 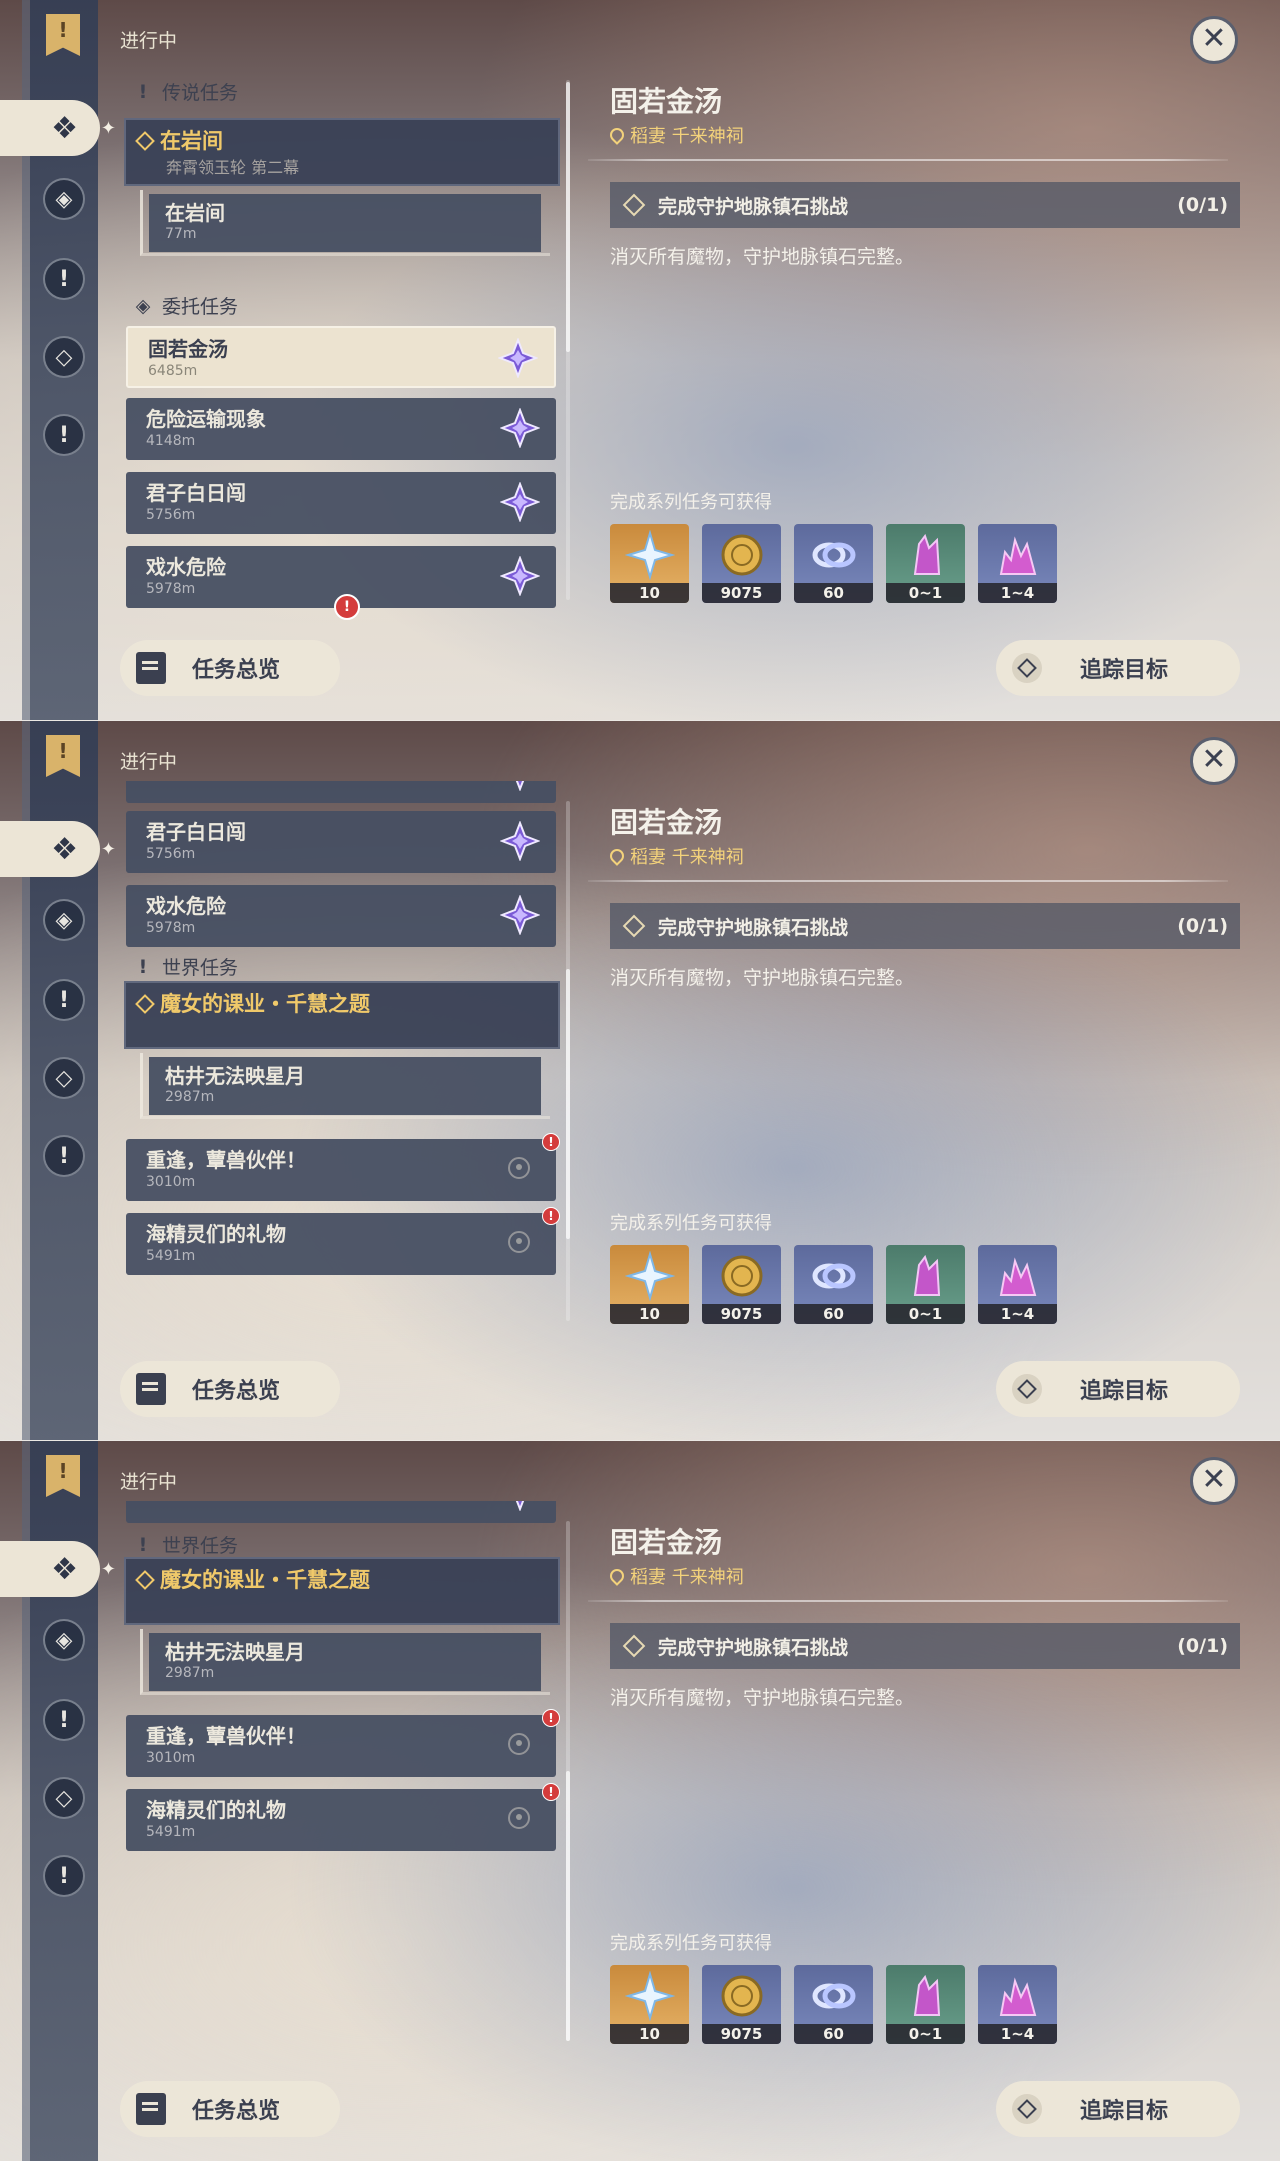 What do you see at coordinates (341, 792) in the screenshot?
I see `quest-card: 4148m` at bounding box center [341, 792].